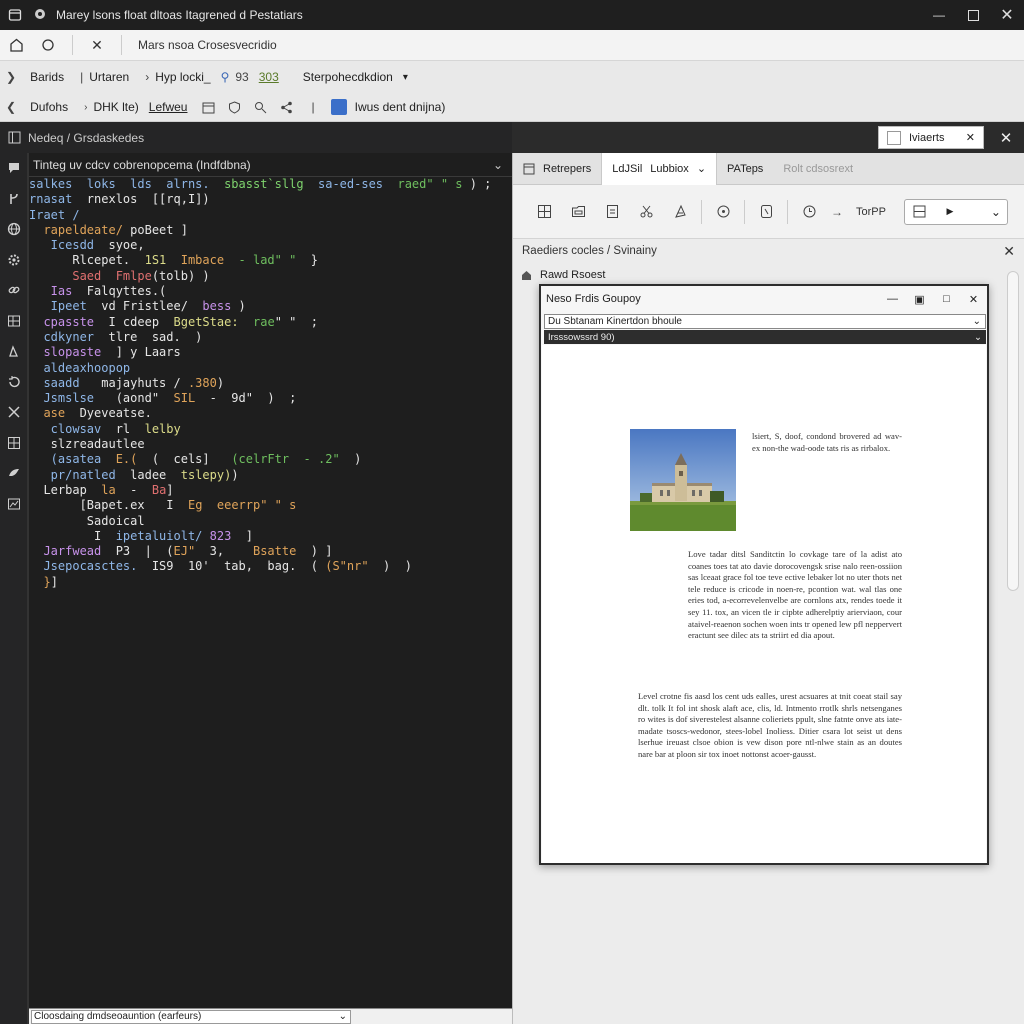 The height and width of the screenshot is (1024, 1024). Describe the element at coordinates (269, 77) in the screenshot. I see `breadcrumb-link: 303` at that location.